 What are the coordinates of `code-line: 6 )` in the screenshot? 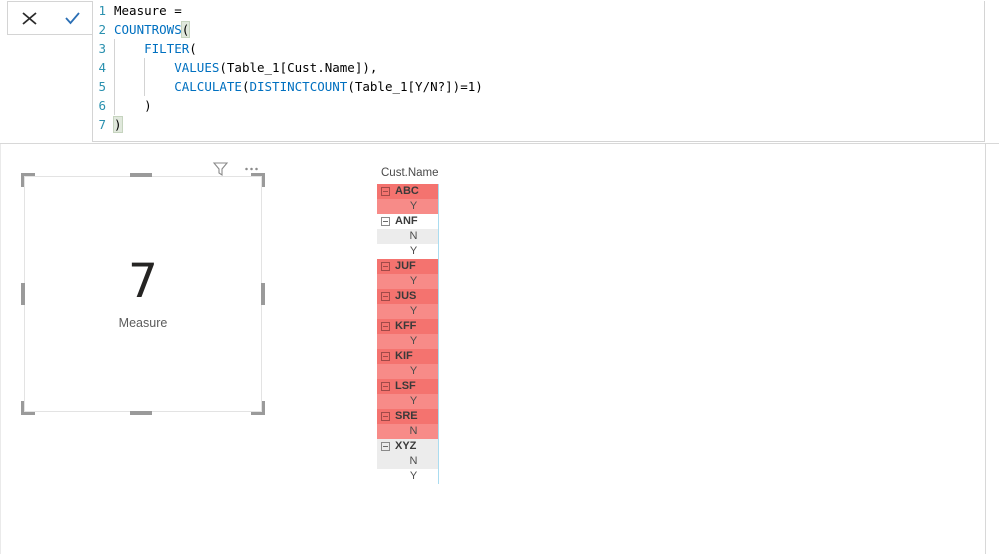 It's located at (538, 105).